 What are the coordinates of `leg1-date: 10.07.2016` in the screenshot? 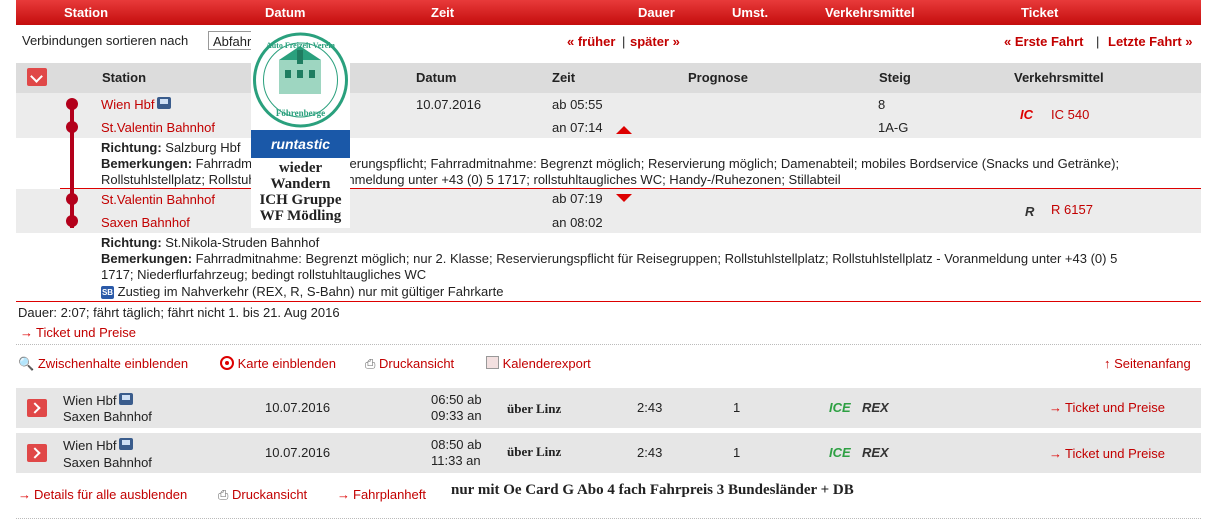 It's located at (449, 104).